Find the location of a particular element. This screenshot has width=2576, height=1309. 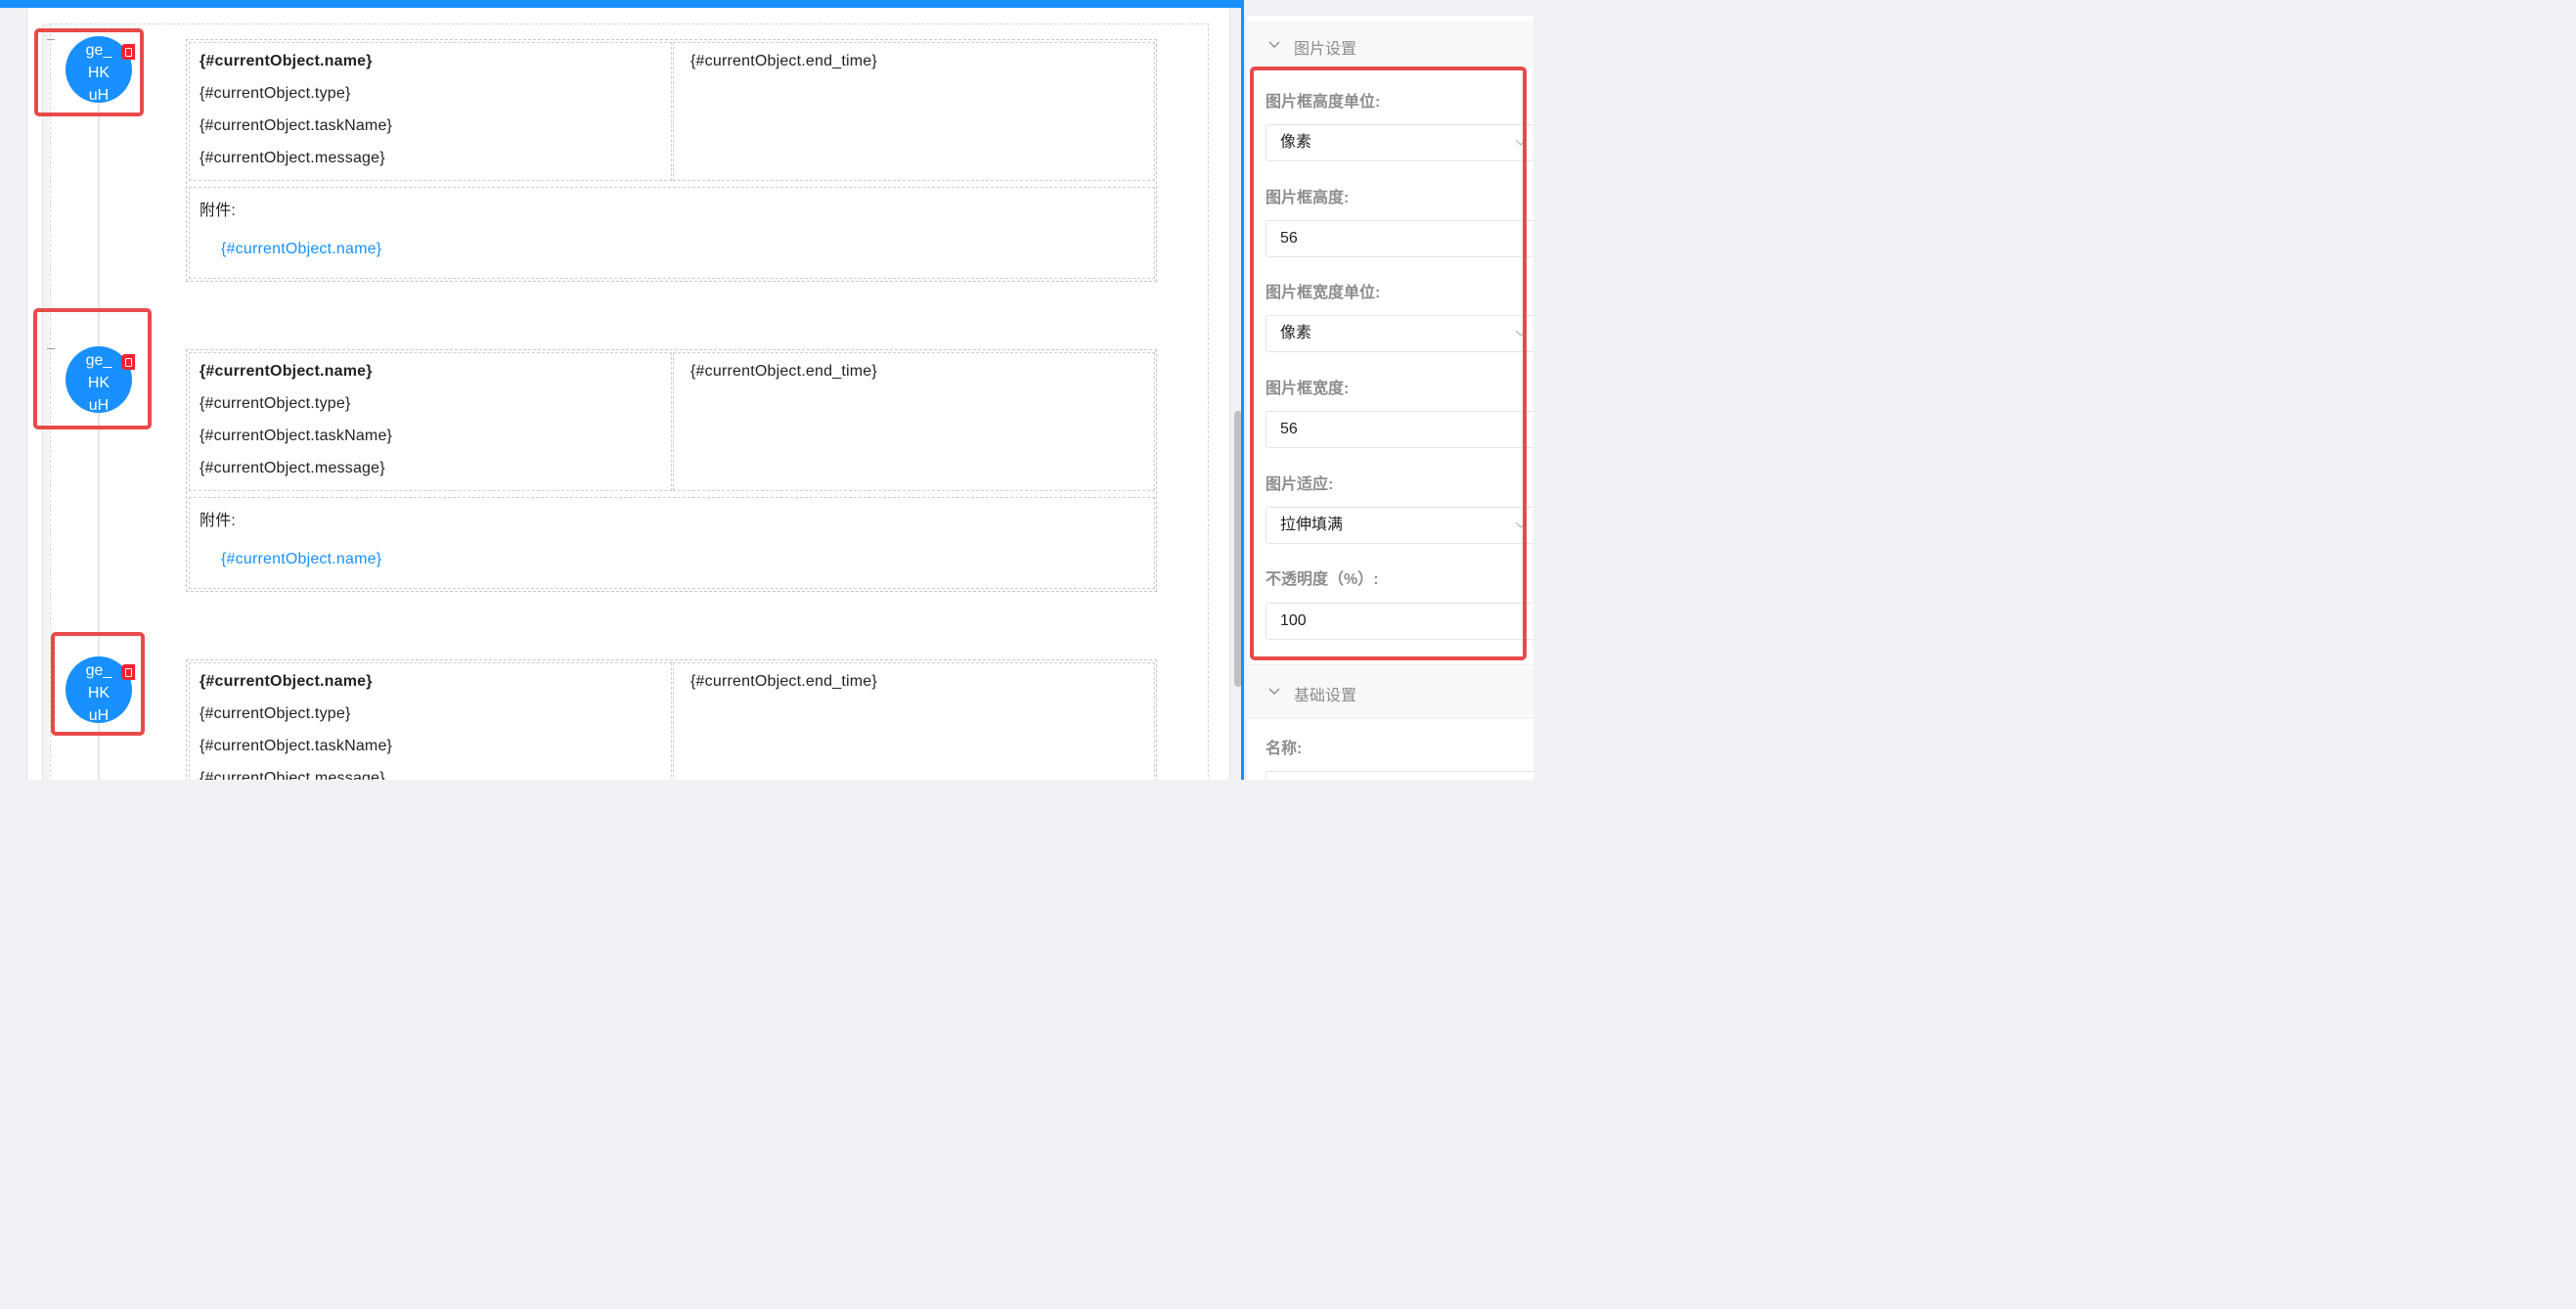

canvas-selection-bar is located at coordinates (621, 4).